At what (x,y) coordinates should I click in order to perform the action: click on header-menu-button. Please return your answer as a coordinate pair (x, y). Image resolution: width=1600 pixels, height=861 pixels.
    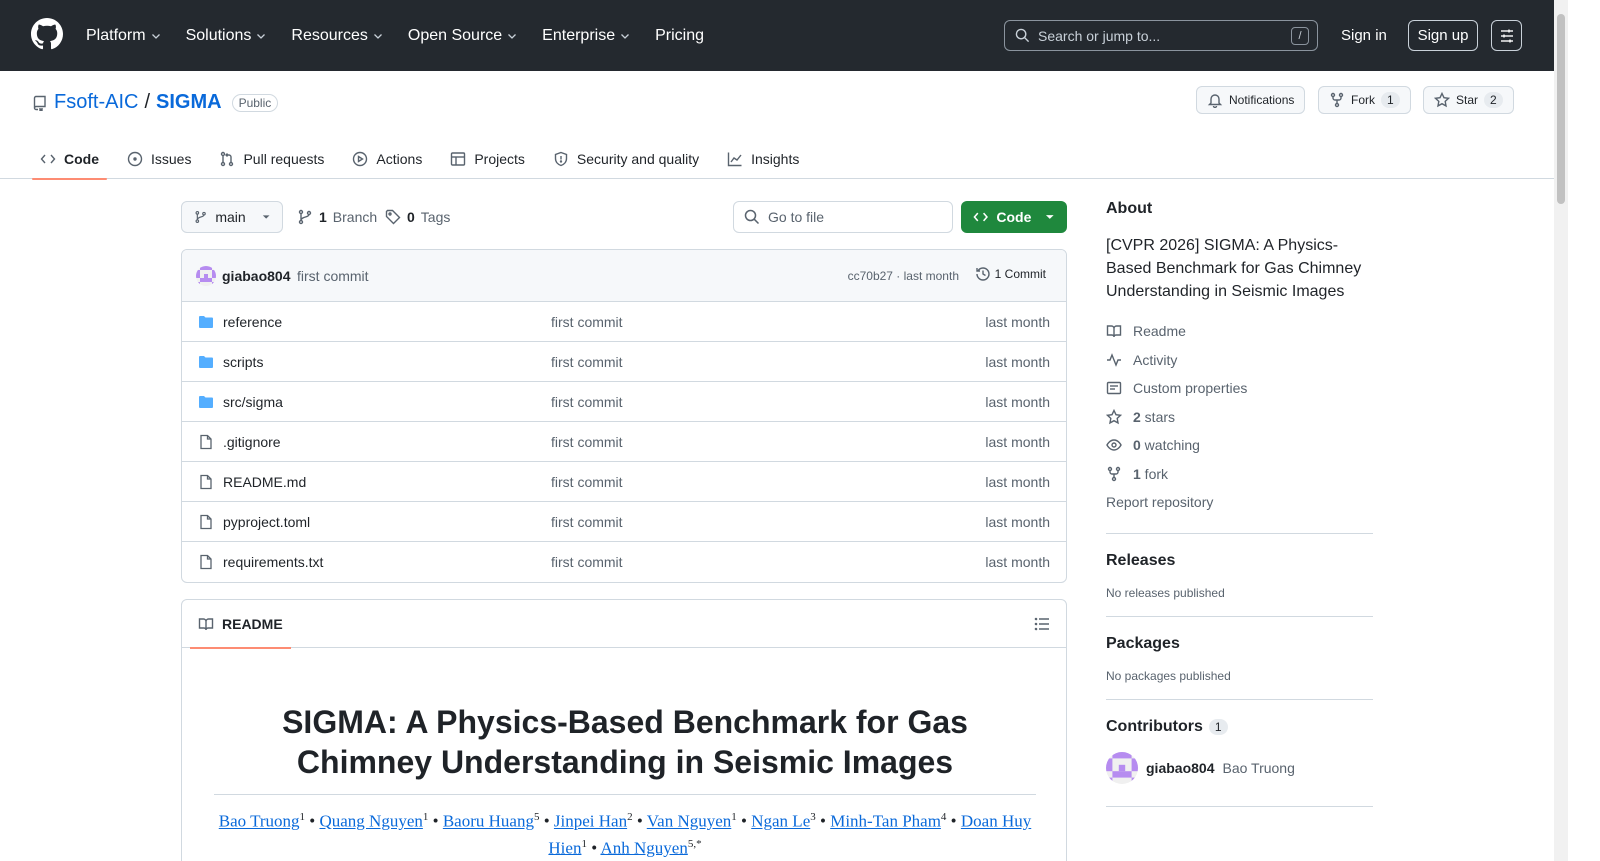
    Looking at the image, I should click on (1506, 35).